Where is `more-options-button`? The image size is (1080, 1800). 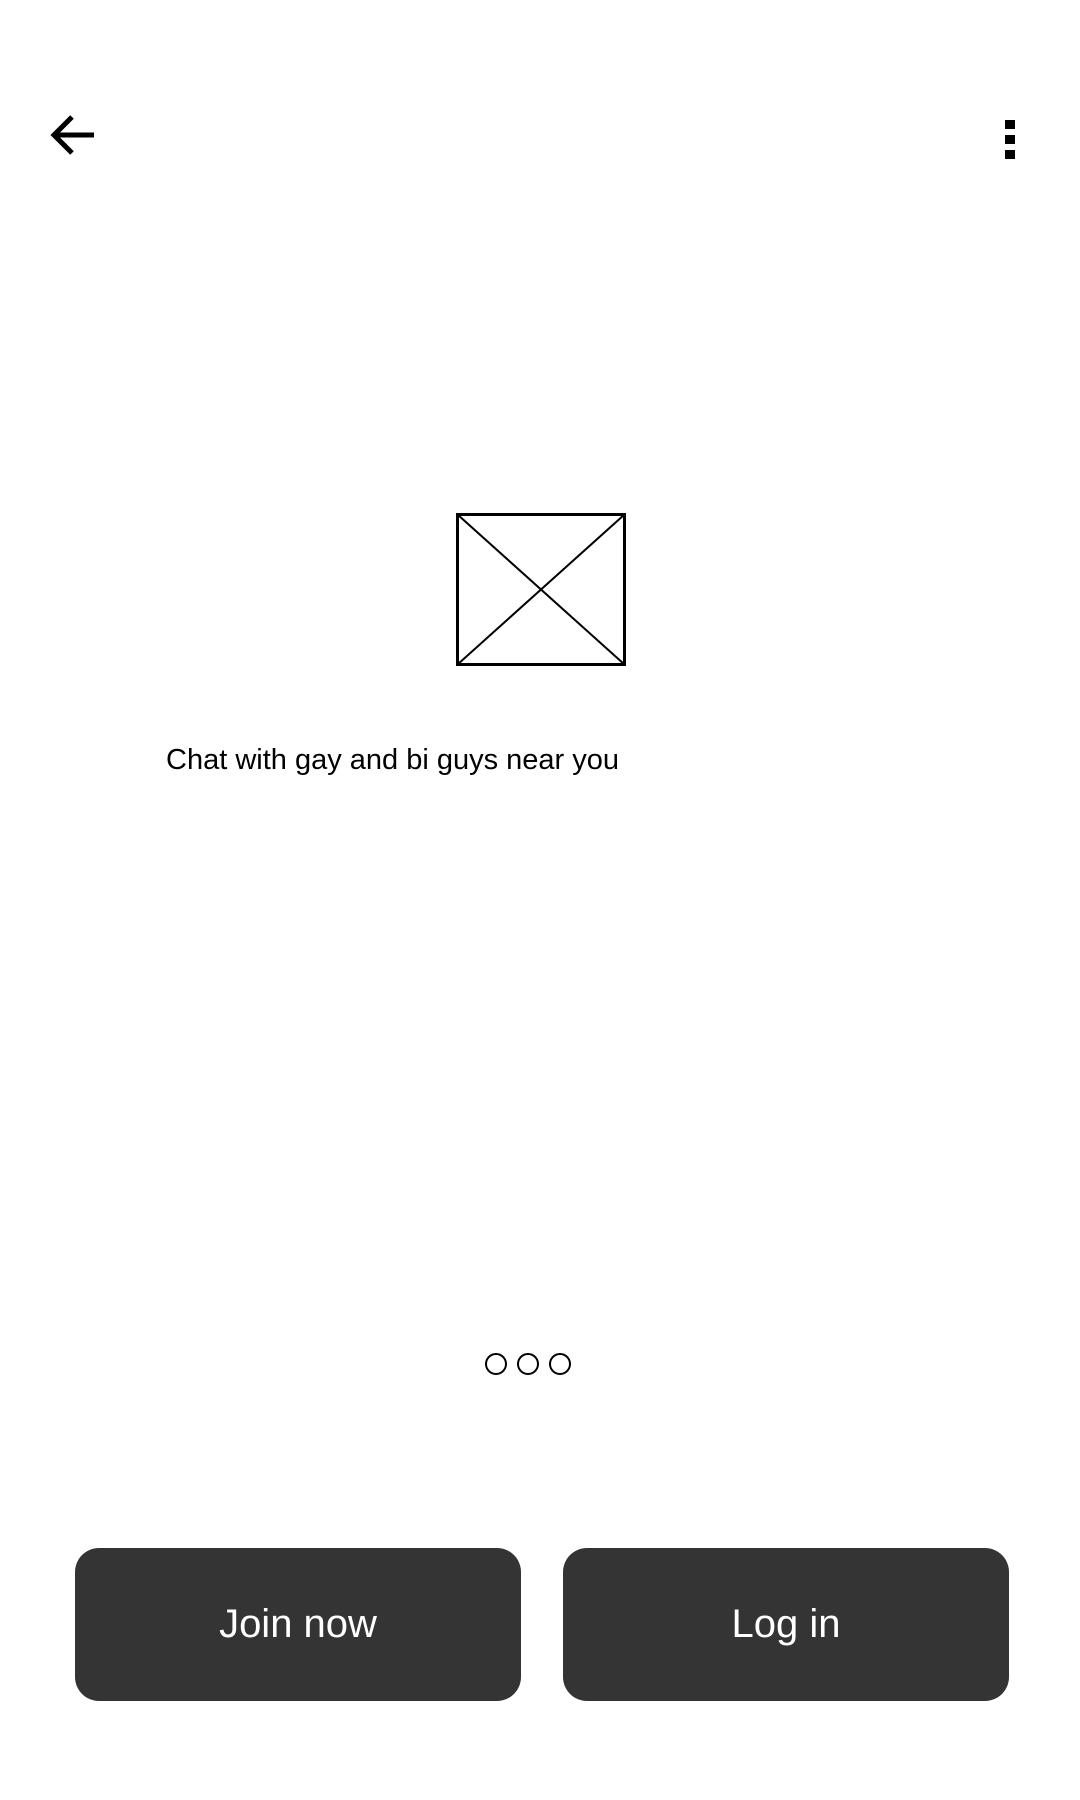
more-options-button is located at coordinates (1010, 140).